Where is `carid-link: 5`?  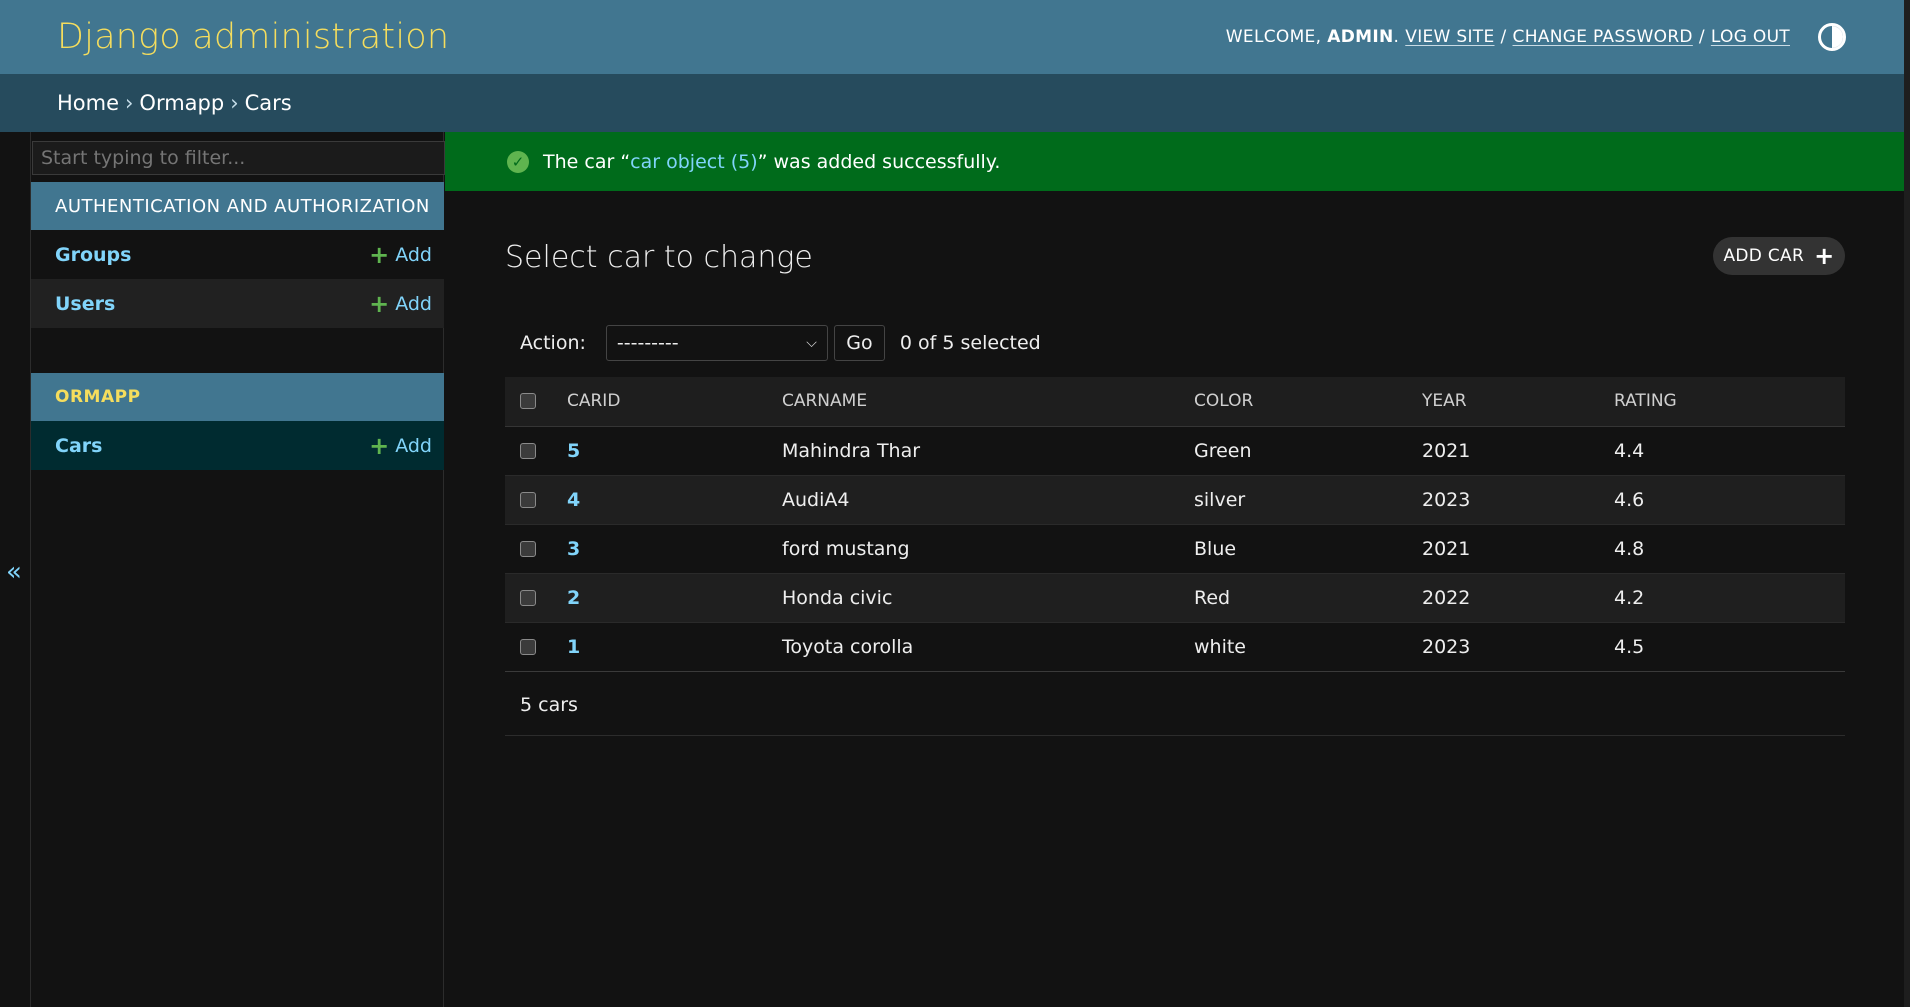
carid-link: 5 is located at coordinates (573, 451).